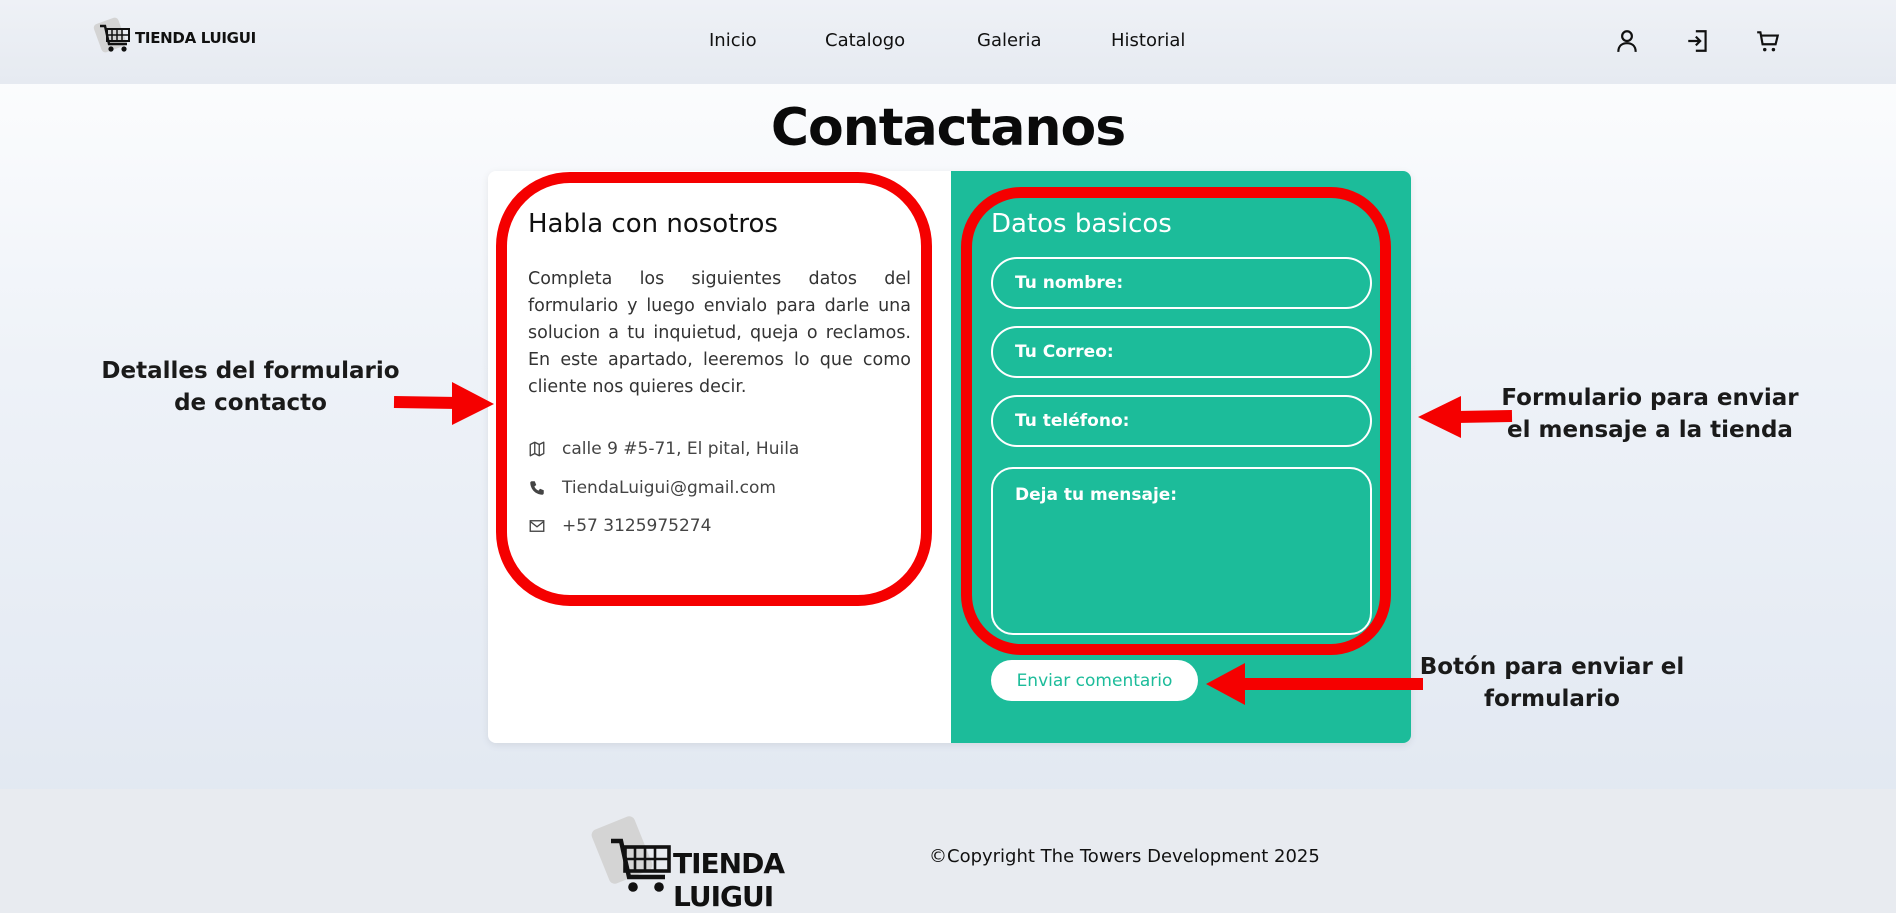 The height and width of the screenshot is (913, 1896). I want to click on annotation-button-line1: Botón para enviar el, so click(1552, 667).